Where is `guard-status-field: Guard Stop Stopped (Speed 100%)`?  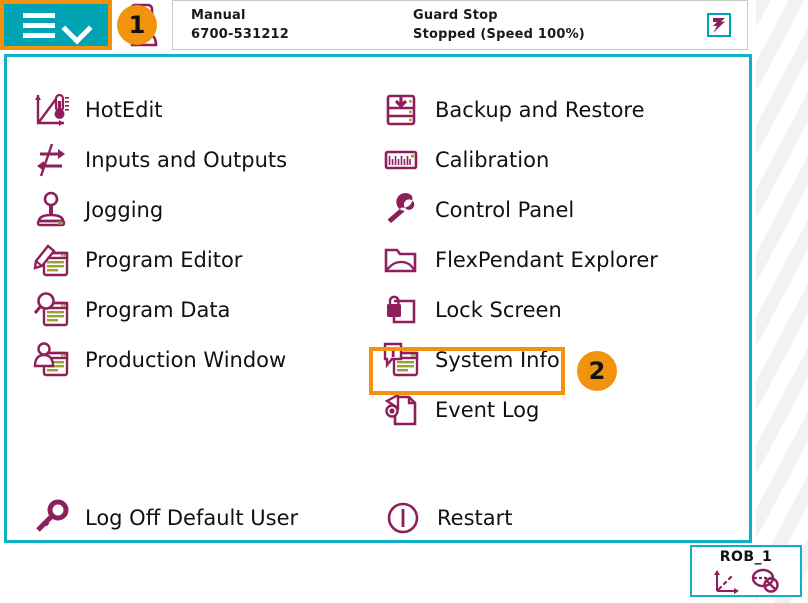 guard-status-field: Guard Stop Stopped (Speed 100%) is located at coordinates (560, 25).